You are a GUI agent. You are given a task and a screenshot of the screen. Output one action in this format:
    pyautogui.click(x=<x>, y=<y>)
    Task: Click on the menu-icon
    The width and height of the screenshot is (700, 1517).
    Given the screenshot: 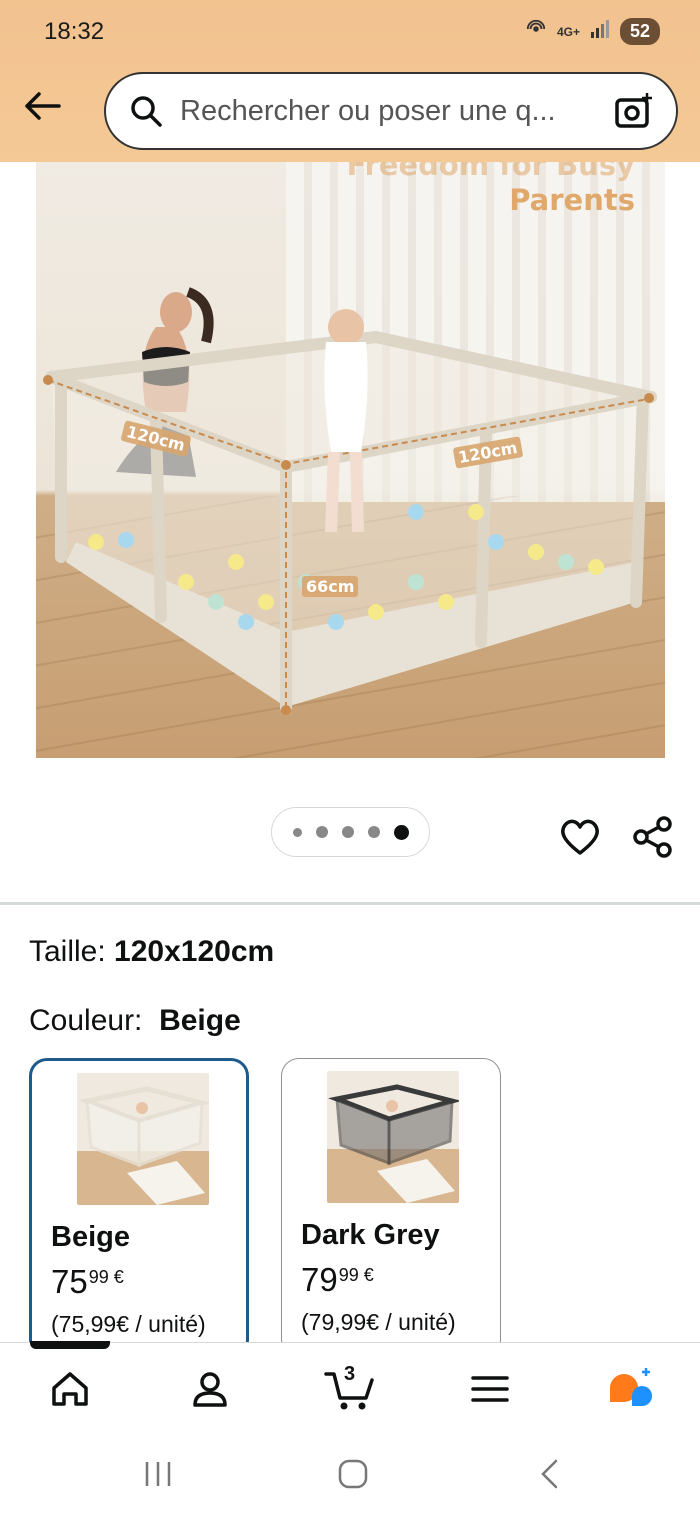 What is the action you would take?
    pyautogui.click(x=490, y=1389)
    